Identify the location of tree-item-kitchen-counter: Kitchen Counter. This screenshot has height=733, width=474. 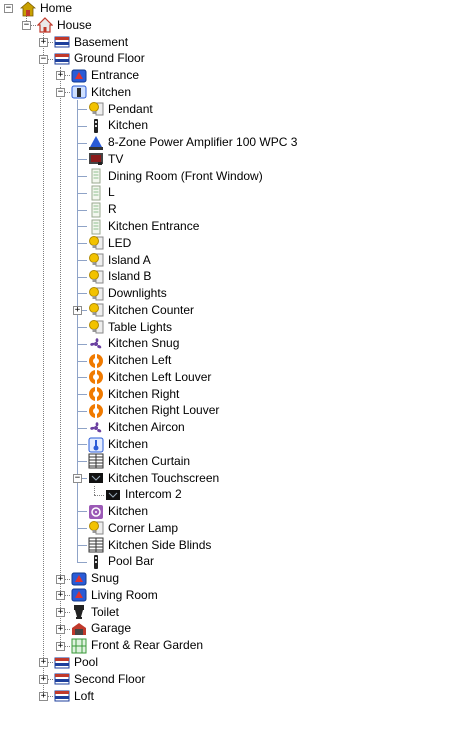
(142, 310).